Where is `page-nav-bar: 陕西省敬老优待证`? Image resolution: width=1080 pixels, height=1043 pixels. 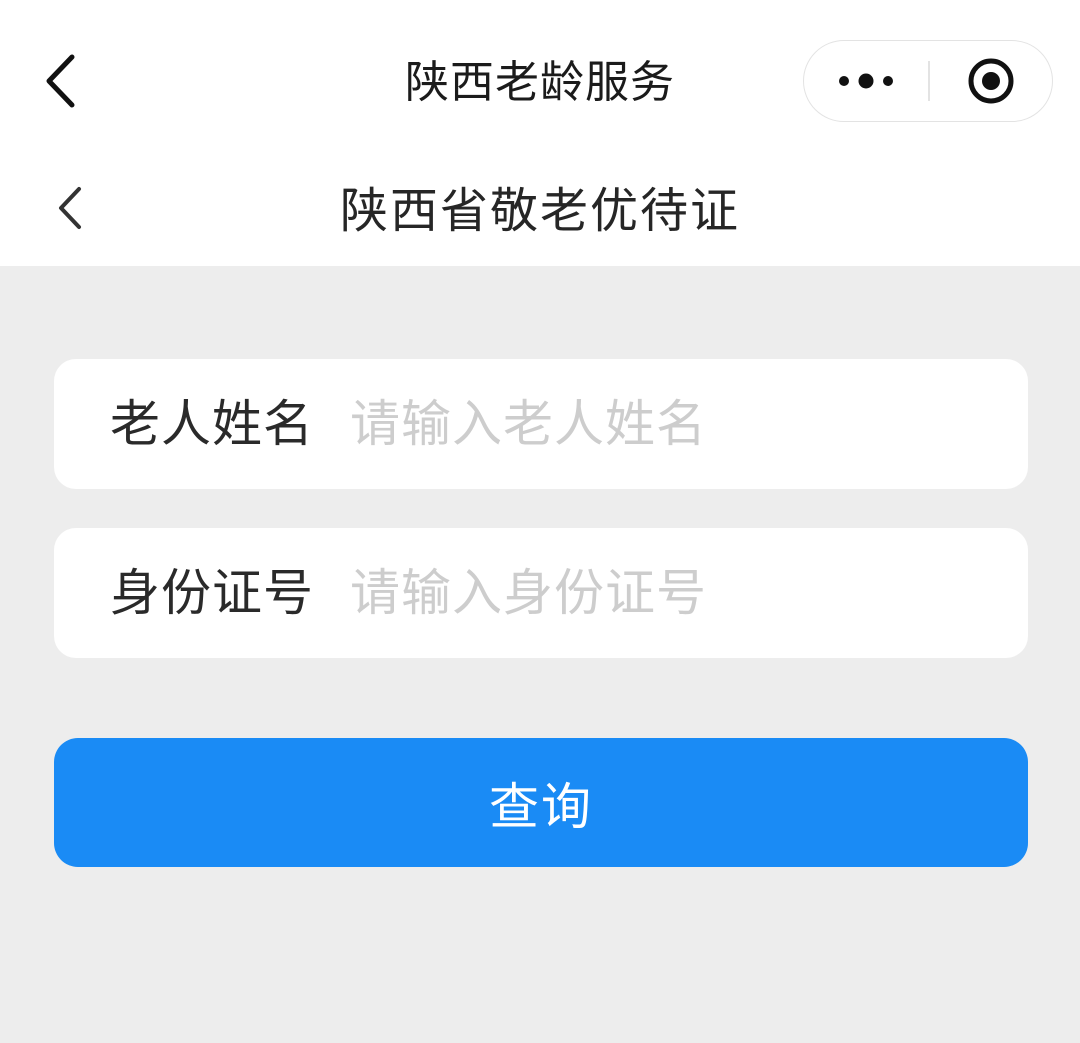
page-nav-bar: 陕西省敬老优待证 is located at coordinates (540, 208).